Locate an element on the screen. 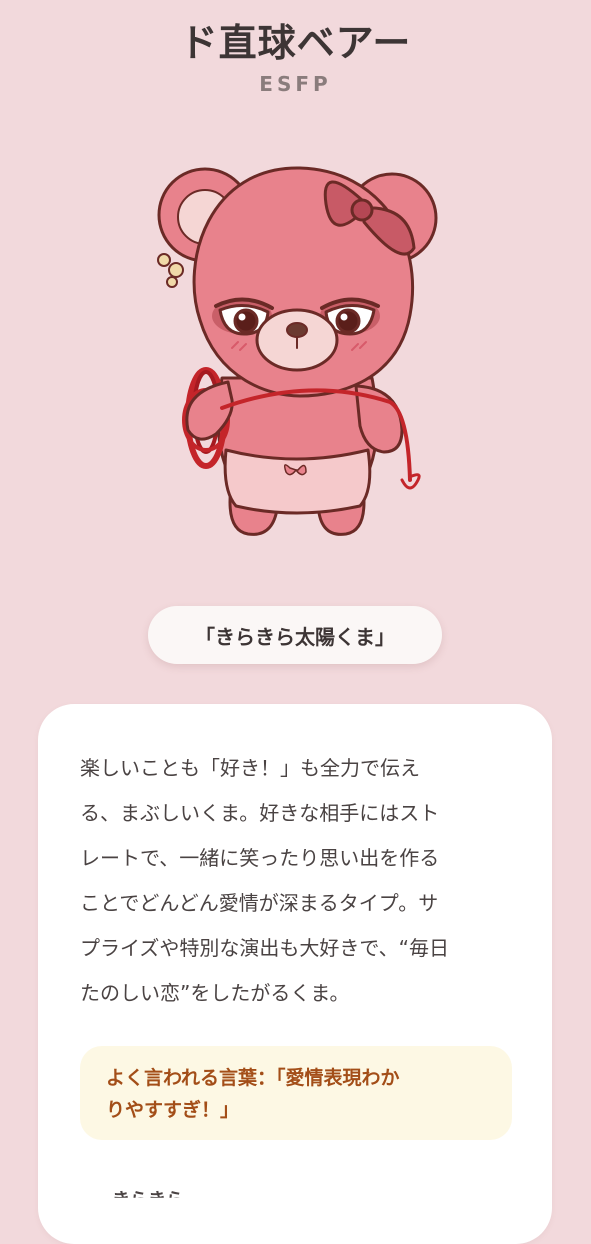 Image resolution: width=591 pixels, height=1244 pixels. bear-nose is located at coordinates (297, 330).